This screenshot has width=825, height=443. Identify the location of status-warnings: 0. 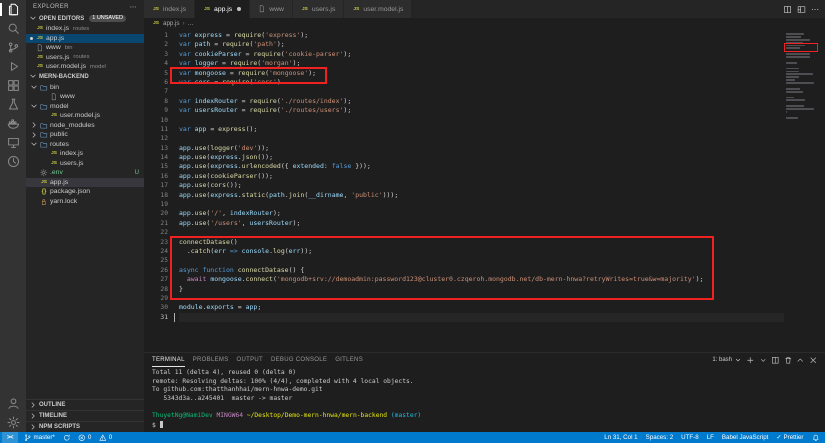
(105, 437).